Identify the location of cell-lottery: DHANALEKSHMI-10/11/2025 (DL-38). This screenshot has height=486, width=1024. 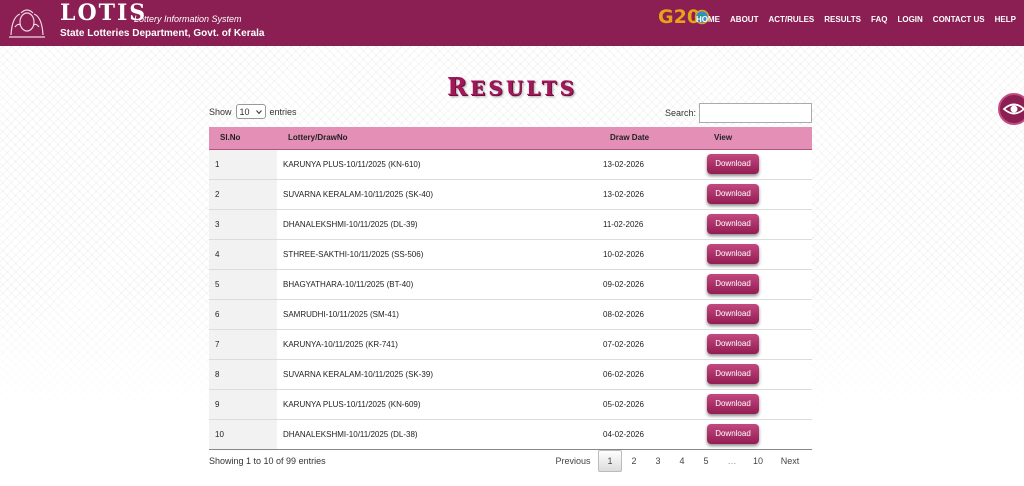
(350, 434).